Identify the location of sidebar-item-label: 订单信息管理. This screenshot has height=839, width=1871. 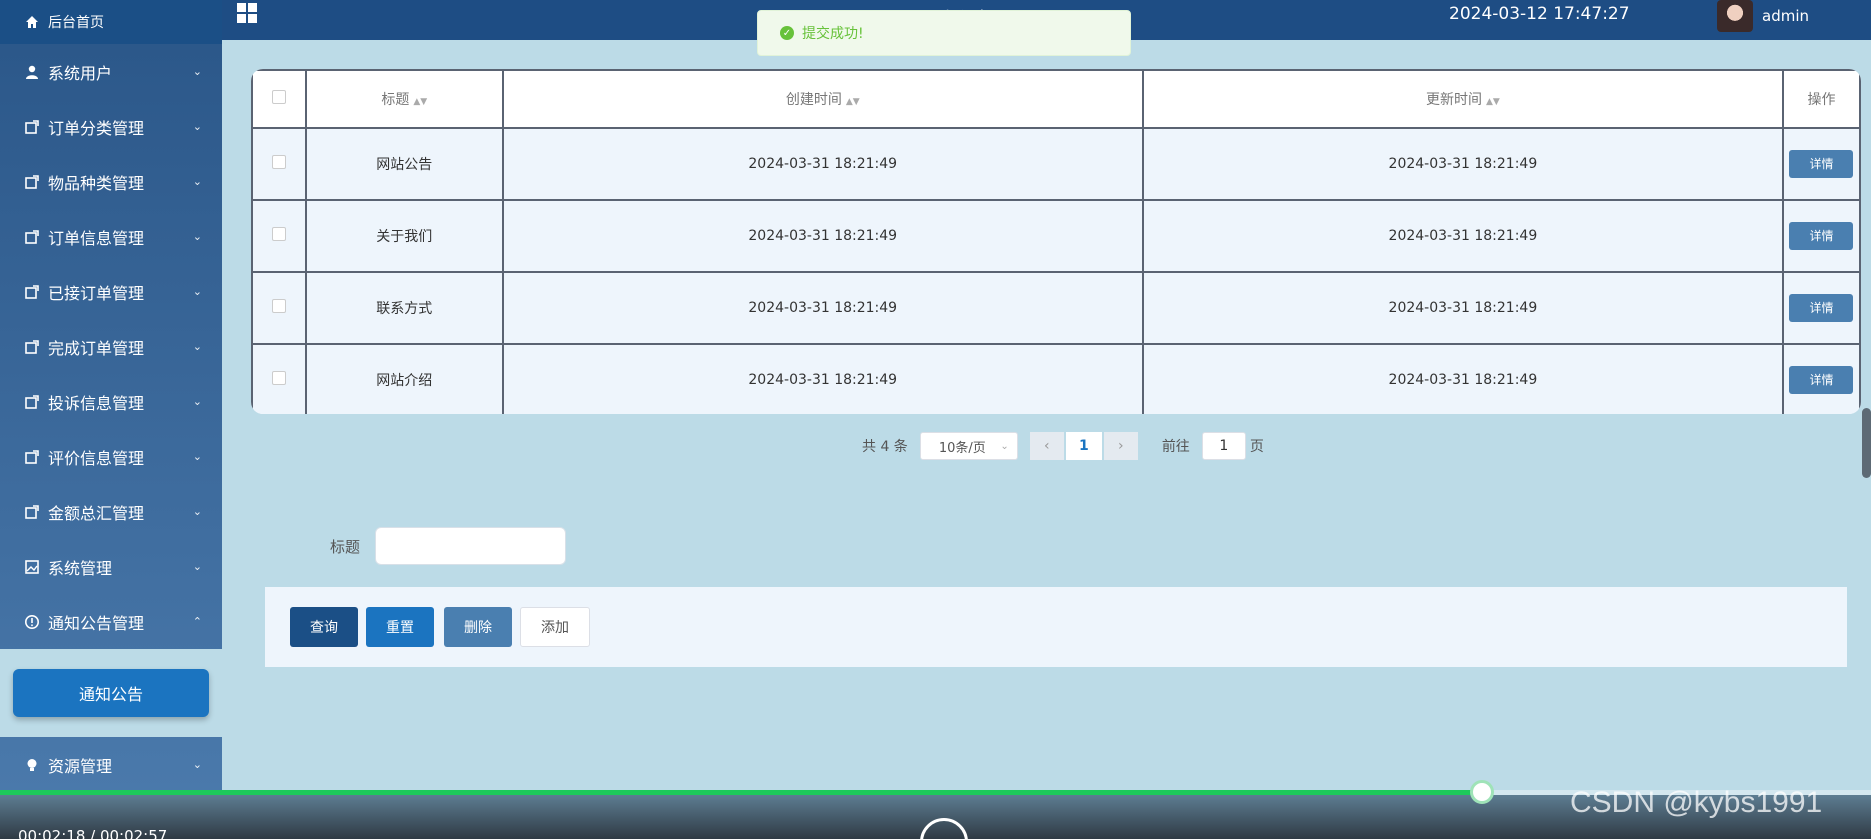
(96, 238).